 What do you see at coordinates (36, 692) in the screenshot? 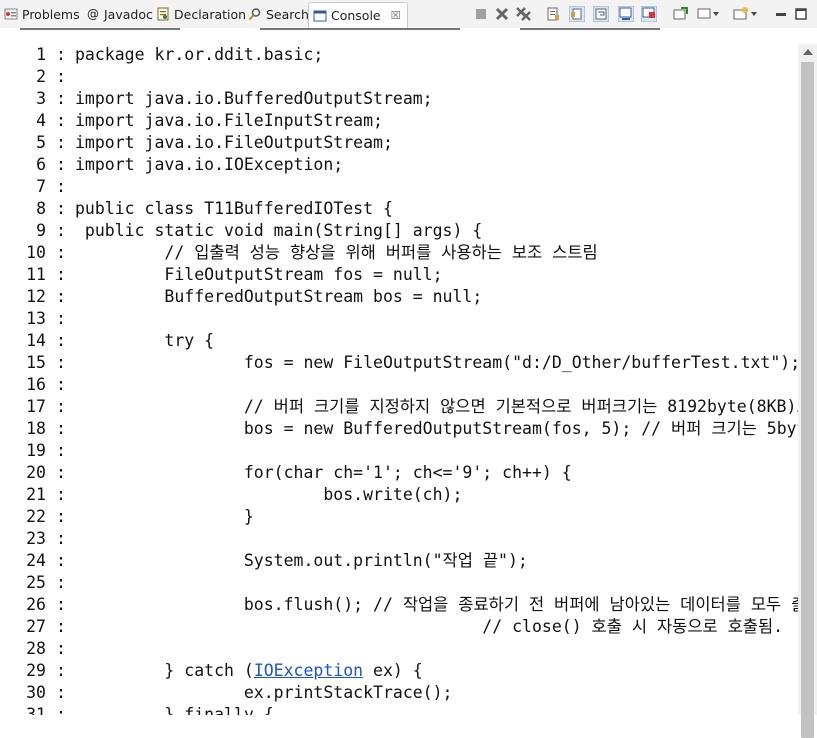
I see `line-number: 30` at bounding box center [36, 692].